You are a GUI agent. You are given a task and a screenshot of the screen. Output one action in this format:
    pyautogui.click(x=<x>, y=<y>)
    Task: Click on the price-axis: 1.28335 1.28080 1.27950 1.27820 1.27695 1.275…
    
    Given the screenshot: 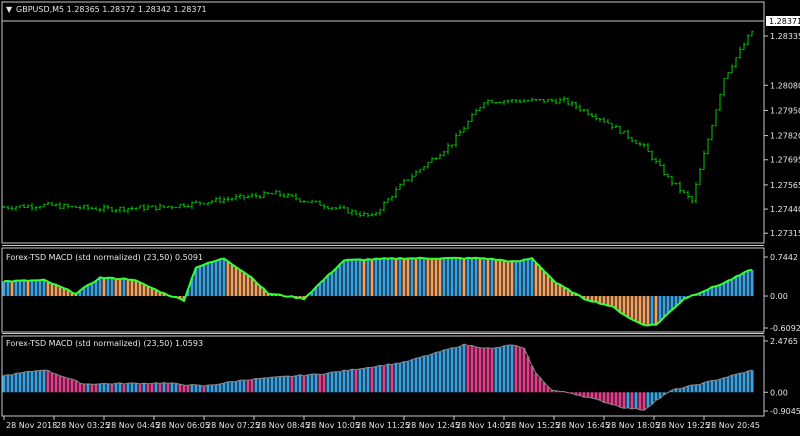 What is the action you would take?
    pyautogui.click(x=782, y=135)
    